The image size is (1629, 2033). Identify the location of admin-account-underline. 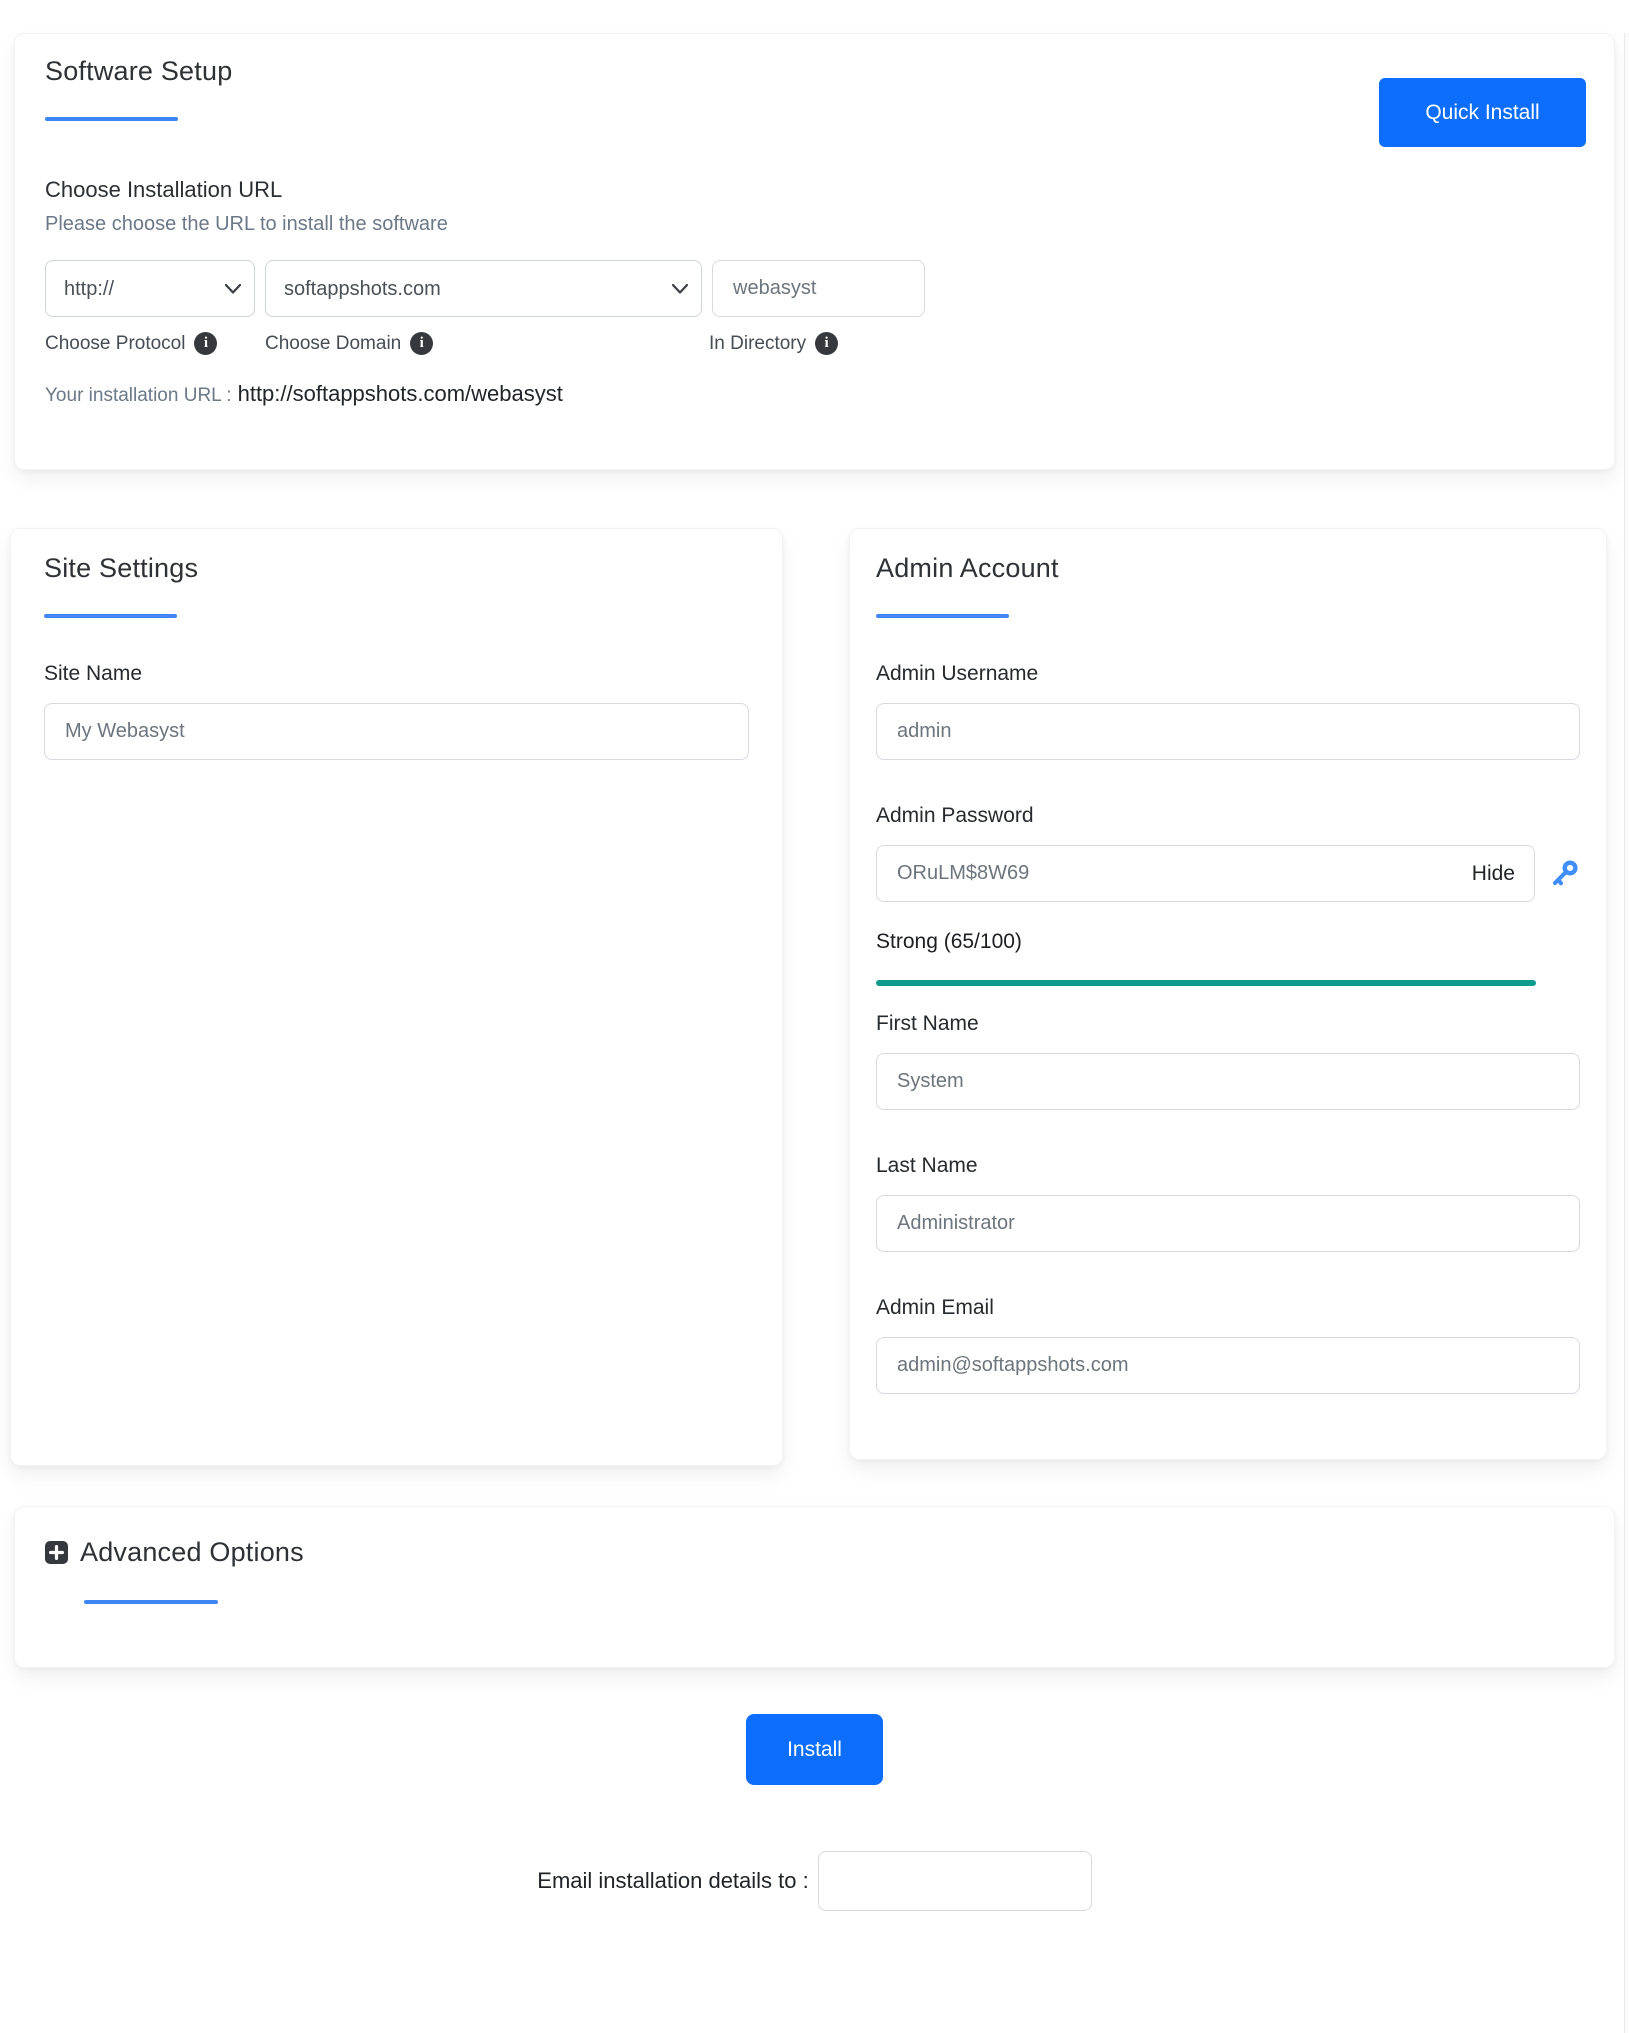
(942, 616).